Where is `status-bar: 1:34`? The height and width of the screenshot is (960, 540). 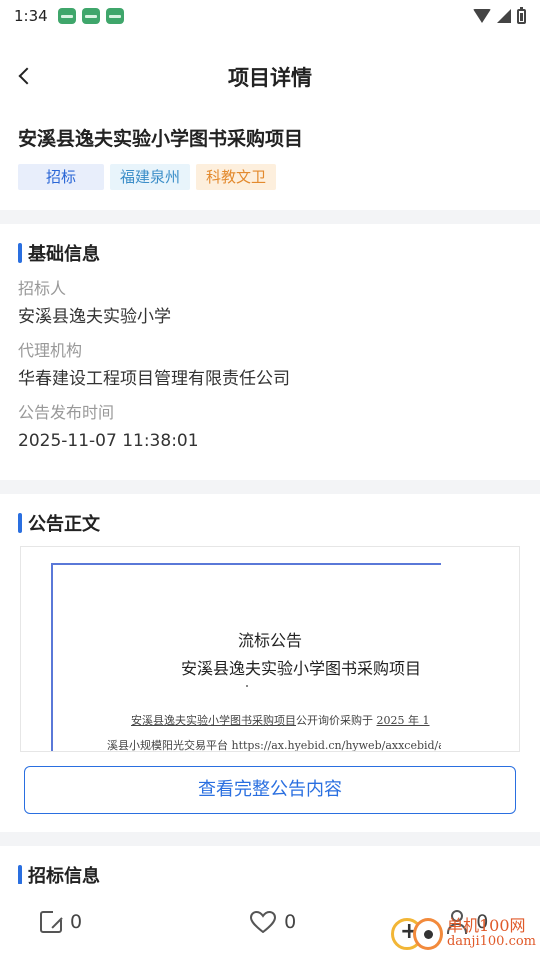 status-bar: 1:34 is located at coordinates (270, 16).